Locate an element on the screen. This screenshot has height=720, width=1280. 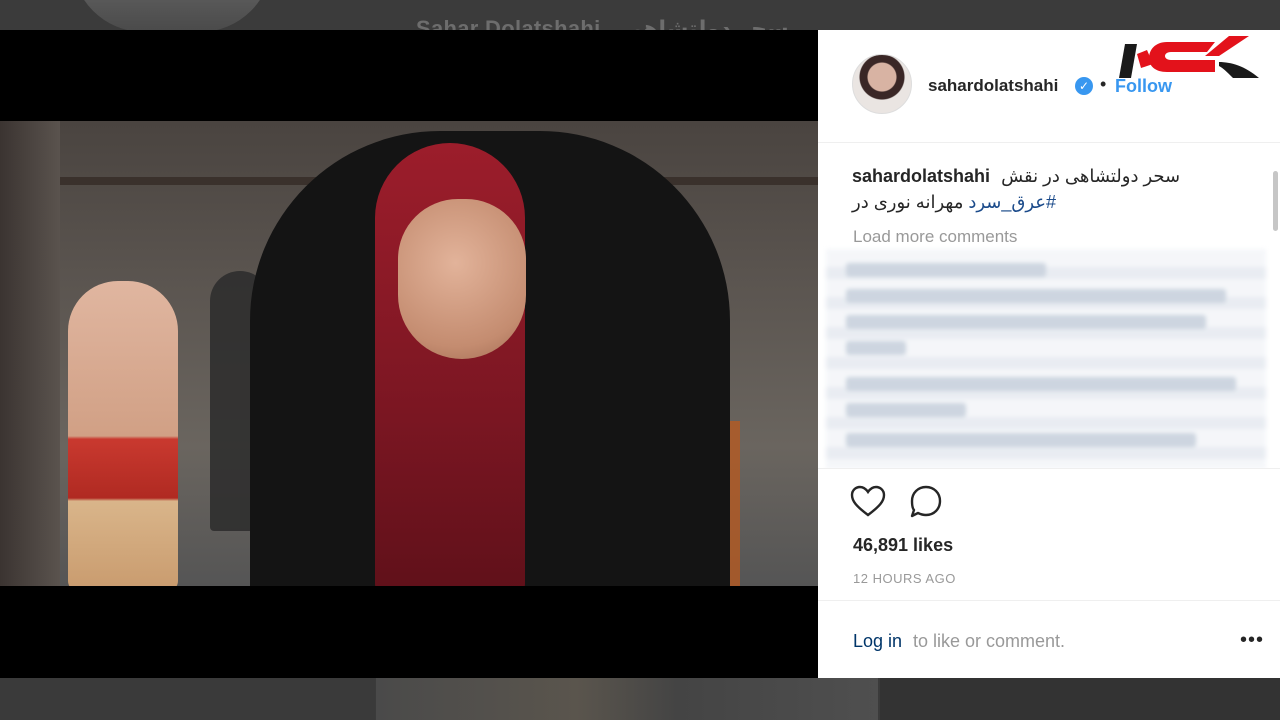
caption-text-line2: مهرانه نوری در is located at coordinates (908, 202).